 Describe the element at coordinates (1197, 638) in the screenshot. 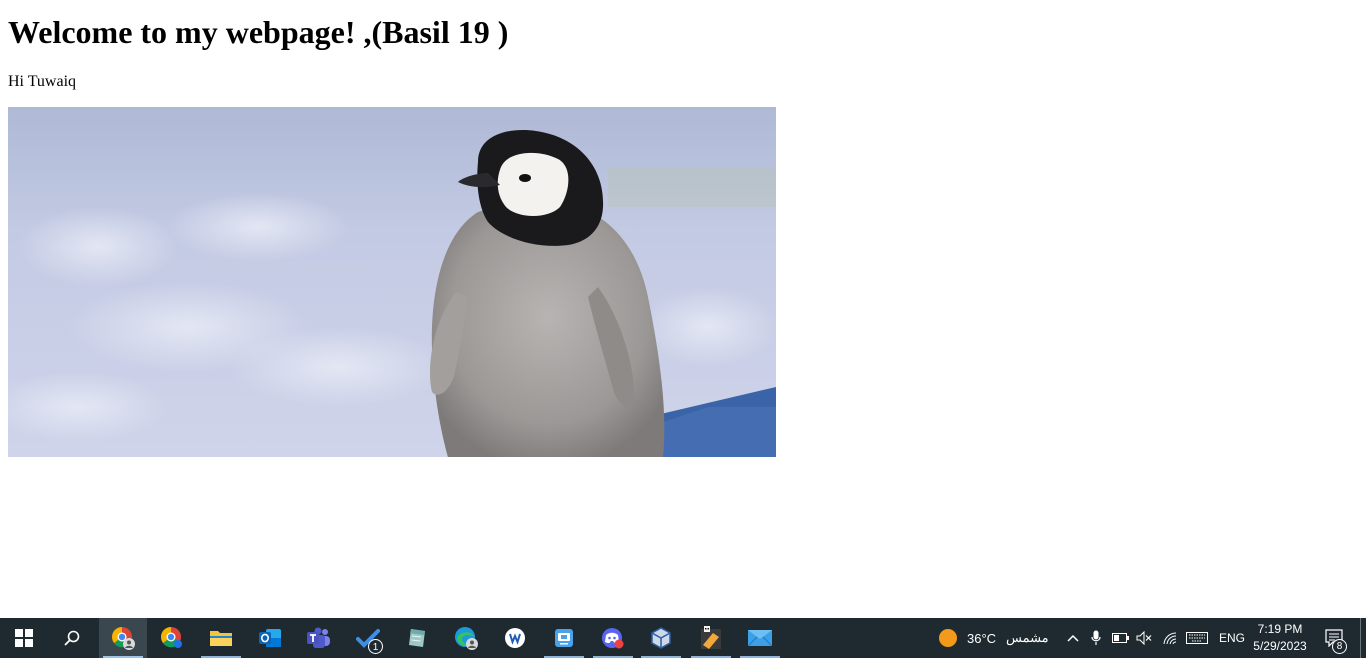

I see `keyboard-icon` at that location.